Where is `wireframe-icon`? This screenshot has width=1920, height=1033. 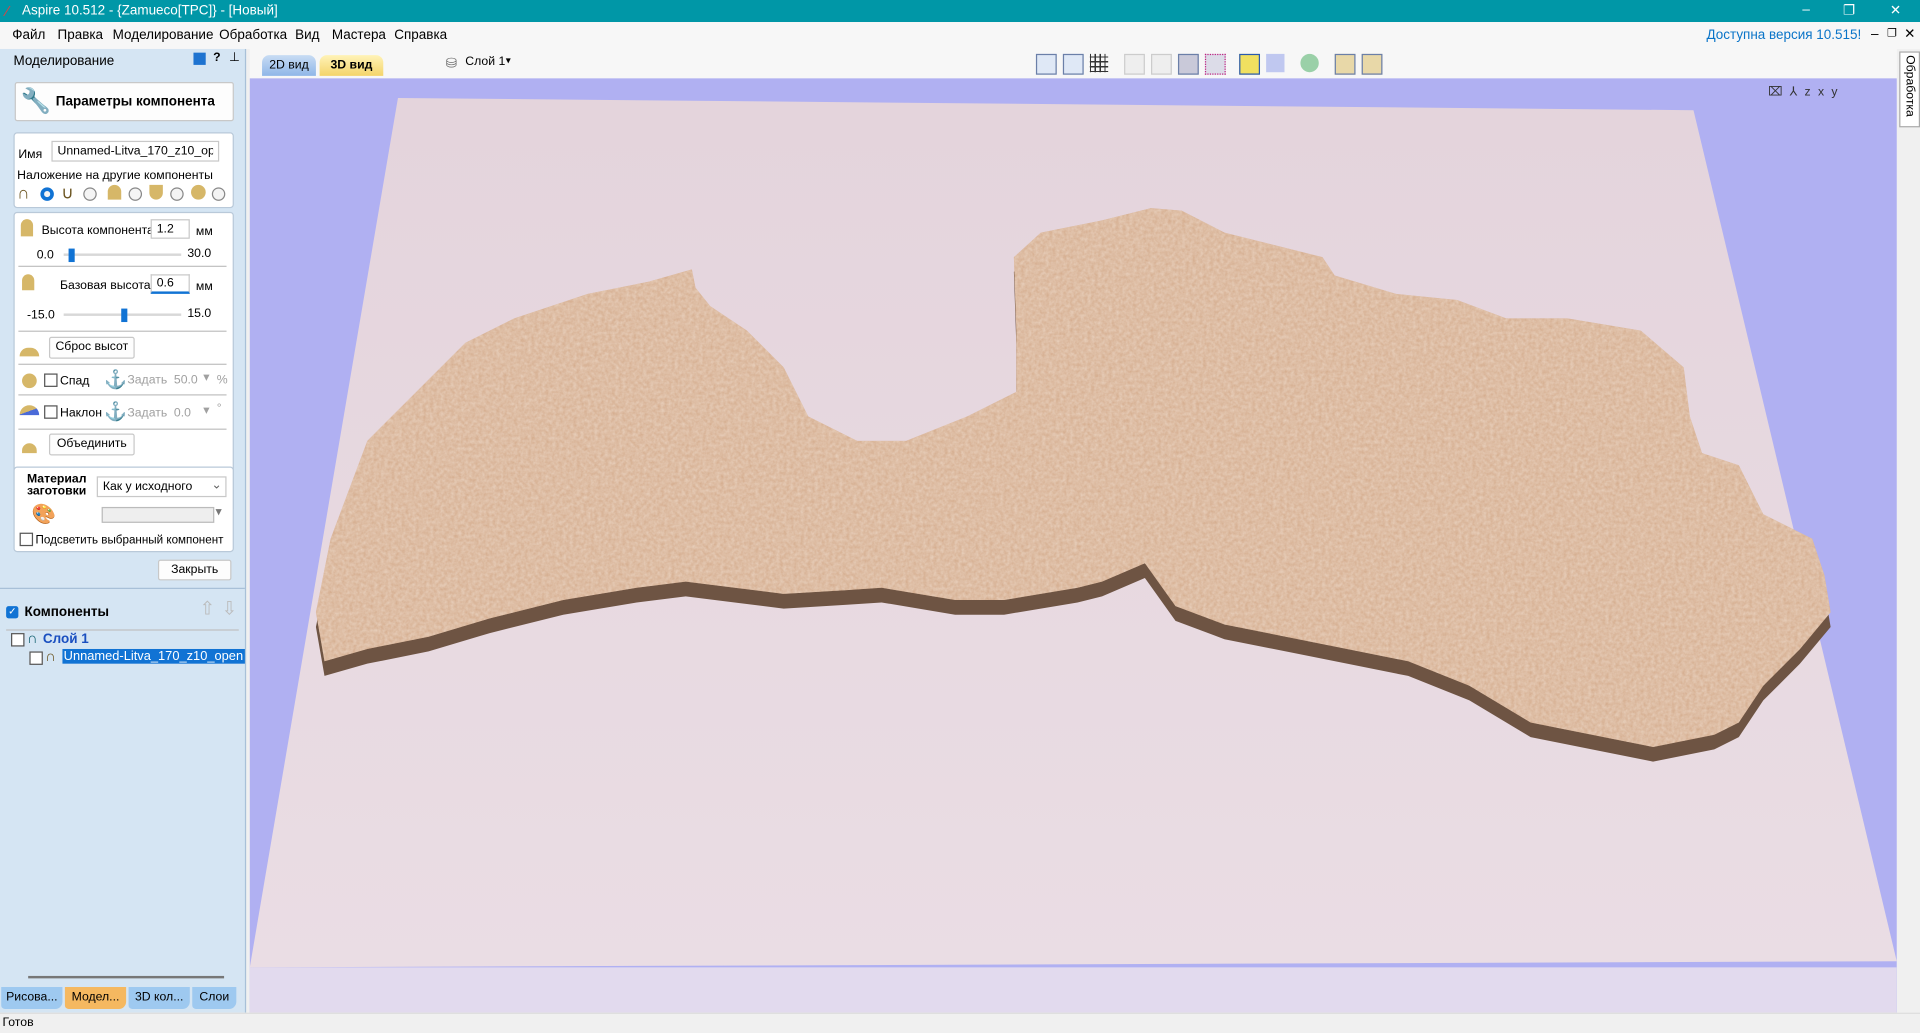
wireframe-icon is located at coordinates (1275, 63).